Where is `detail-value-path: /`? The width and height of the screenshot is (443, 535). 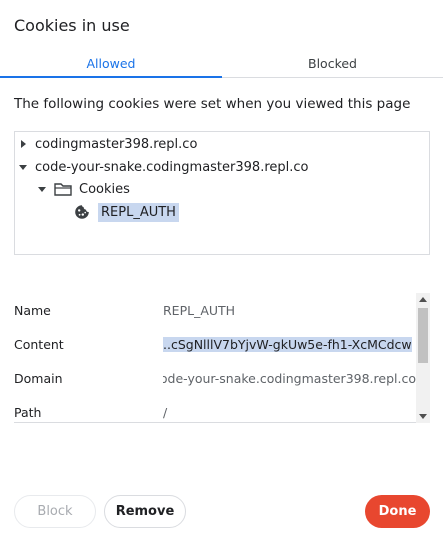
detail-value-path: / is located at coordinates (289, 412).